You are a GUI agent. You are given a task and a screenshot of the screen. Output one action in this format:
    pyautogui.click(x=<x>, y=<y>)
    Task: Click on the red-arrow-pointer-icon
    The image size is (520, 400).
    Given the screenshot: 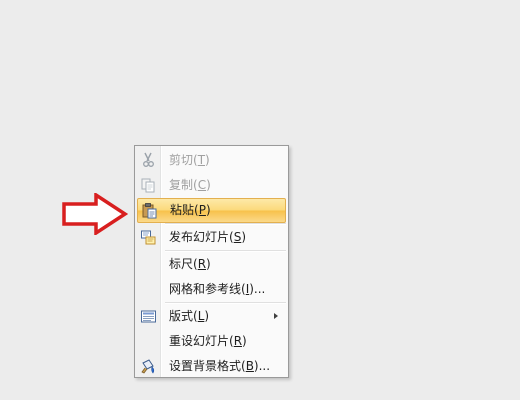 What is the action you would take?
    pyautogui.click(x=95, y=214)
    